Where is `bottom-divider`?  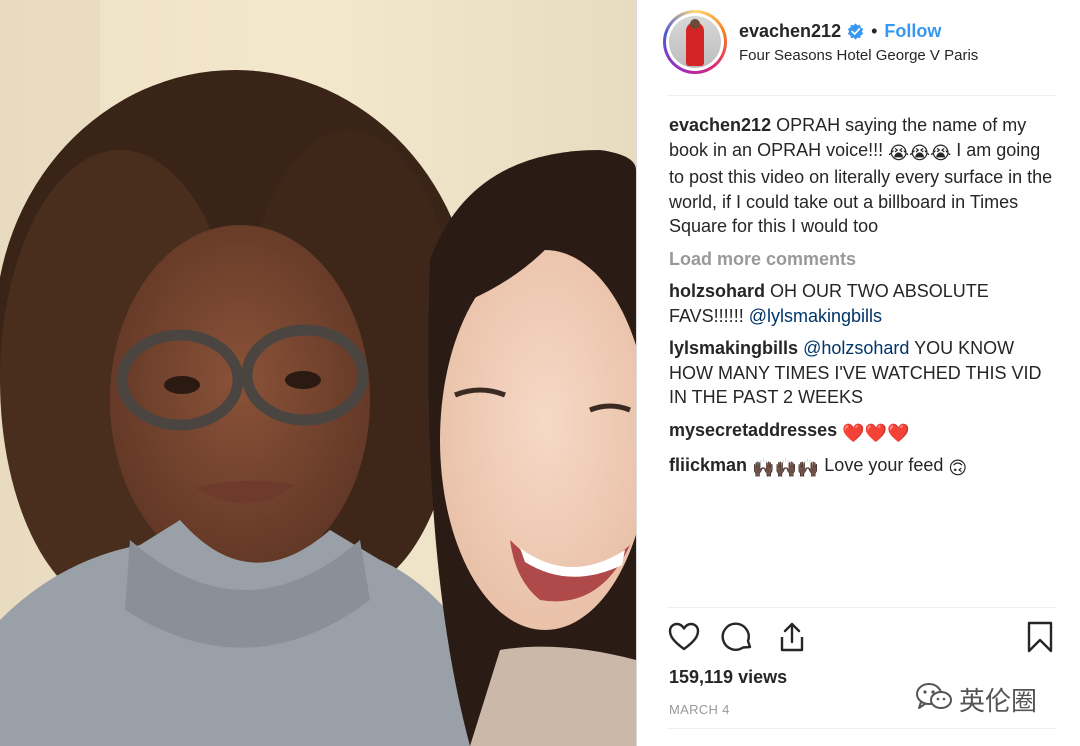 bottom-divider is located at coordinates (861, 728).